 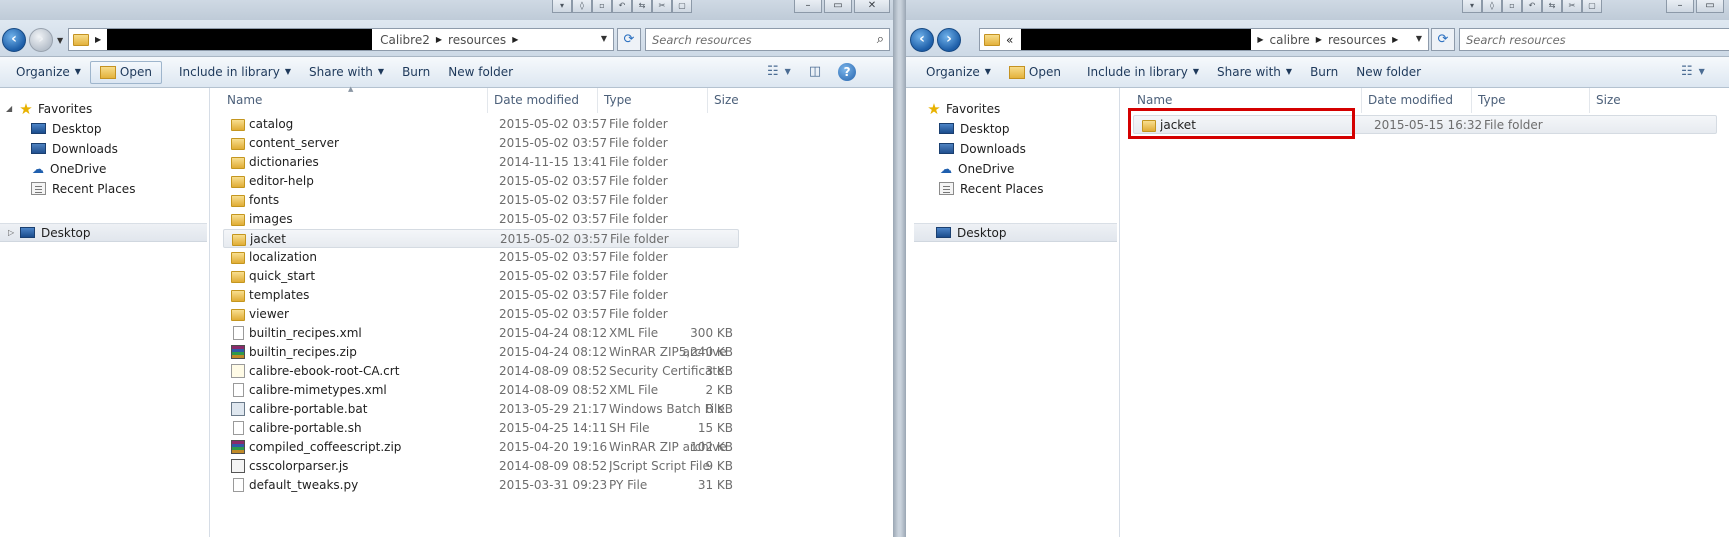 I want to click on preview-pane-icon: ◫, so click(x=815, y=72).